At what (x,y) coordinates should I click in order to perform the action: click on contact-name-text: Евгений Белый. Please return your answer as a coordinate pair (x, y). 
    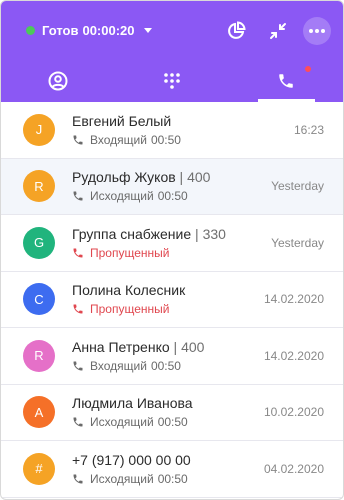
    Looking at the image, I should click on (122, 120).